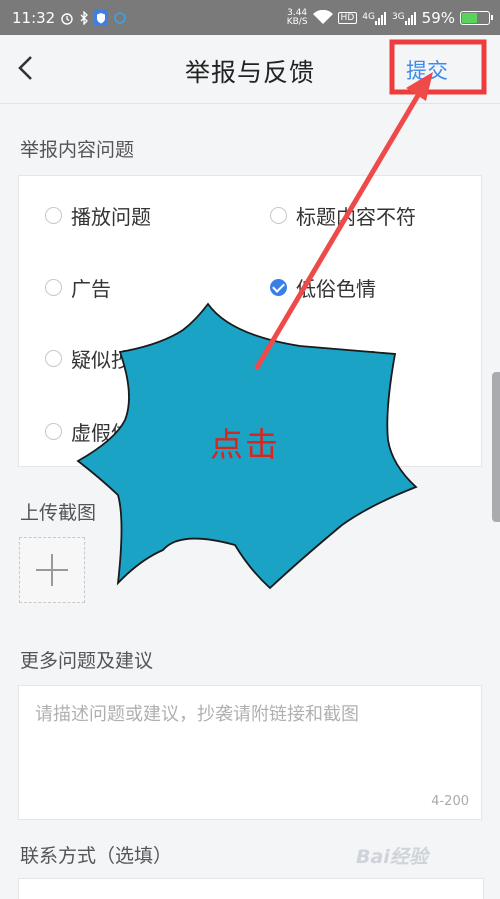 This screenshot has height=899, width=500. I want to click on hd-icon: HD, so click(347, 17).